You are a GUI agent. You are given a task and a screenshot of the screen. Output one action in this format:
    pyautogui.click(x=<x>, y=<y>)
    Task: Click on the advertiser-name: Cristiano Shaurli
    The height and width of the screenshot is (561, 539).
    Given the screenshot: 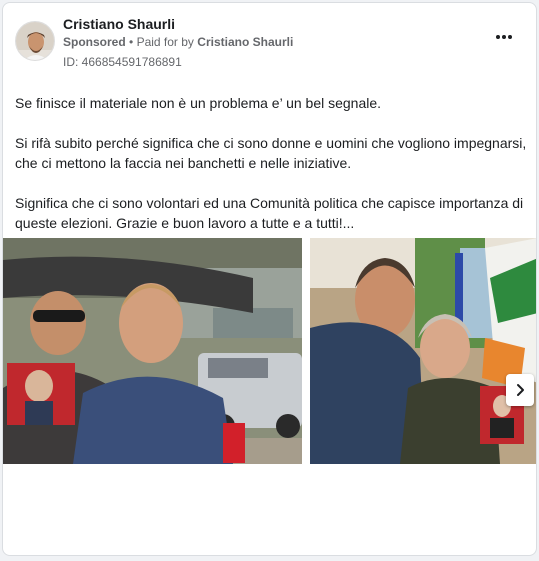 What is the action you would take?
    pyautogui.click(x=119, y=24)
    